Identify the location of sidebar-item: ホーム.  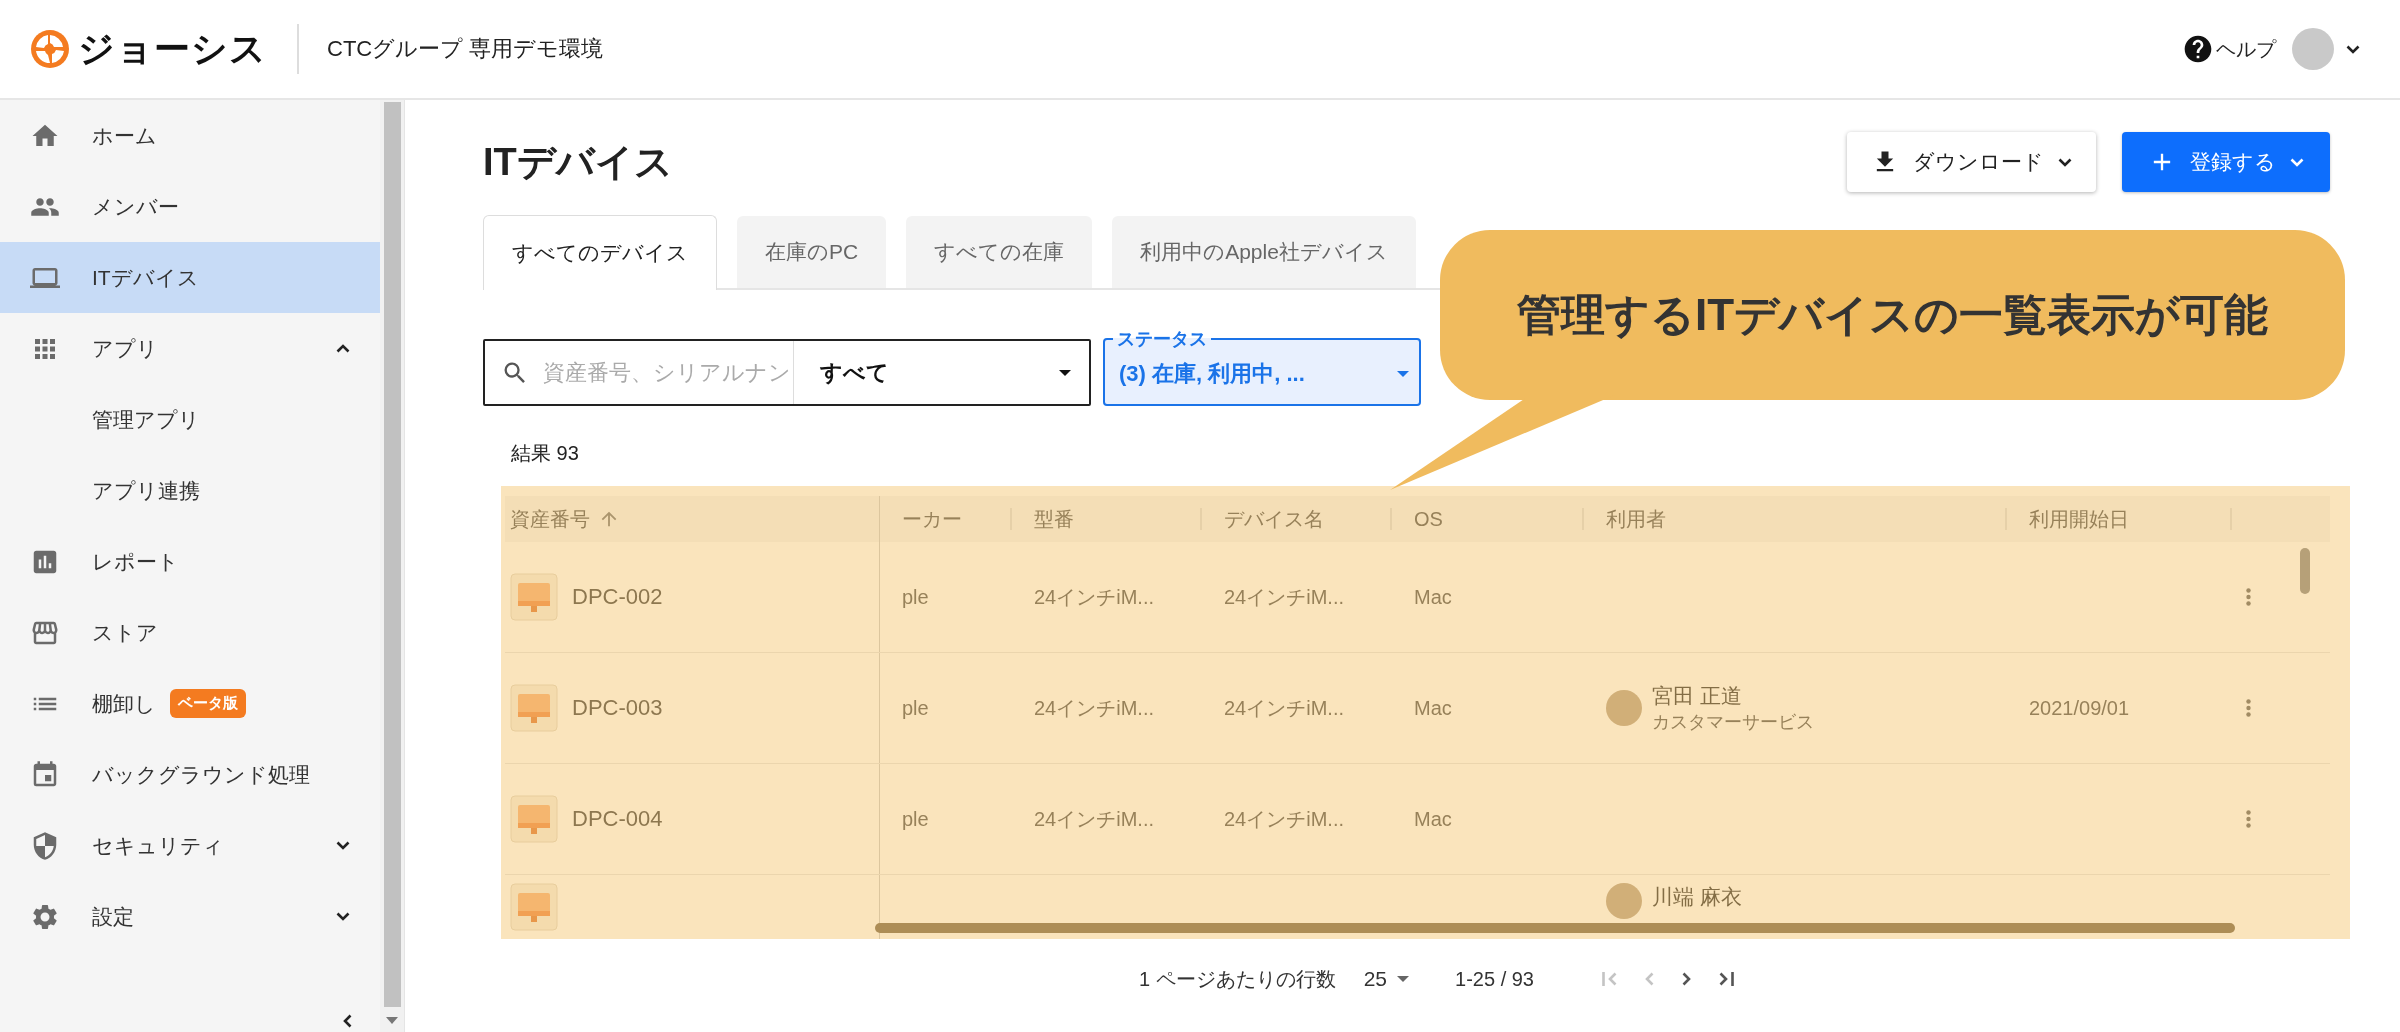
(190, 135).